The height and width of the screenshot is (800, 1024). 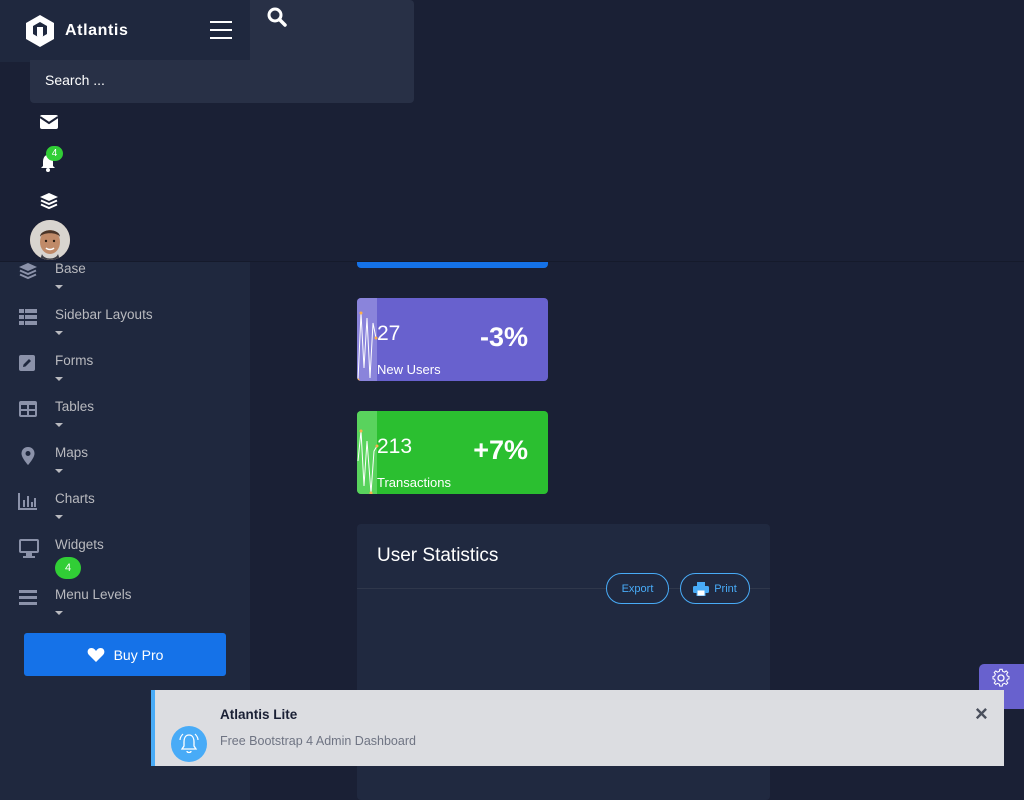 I want to click on th-list-icon, so click(x=28, y=317).